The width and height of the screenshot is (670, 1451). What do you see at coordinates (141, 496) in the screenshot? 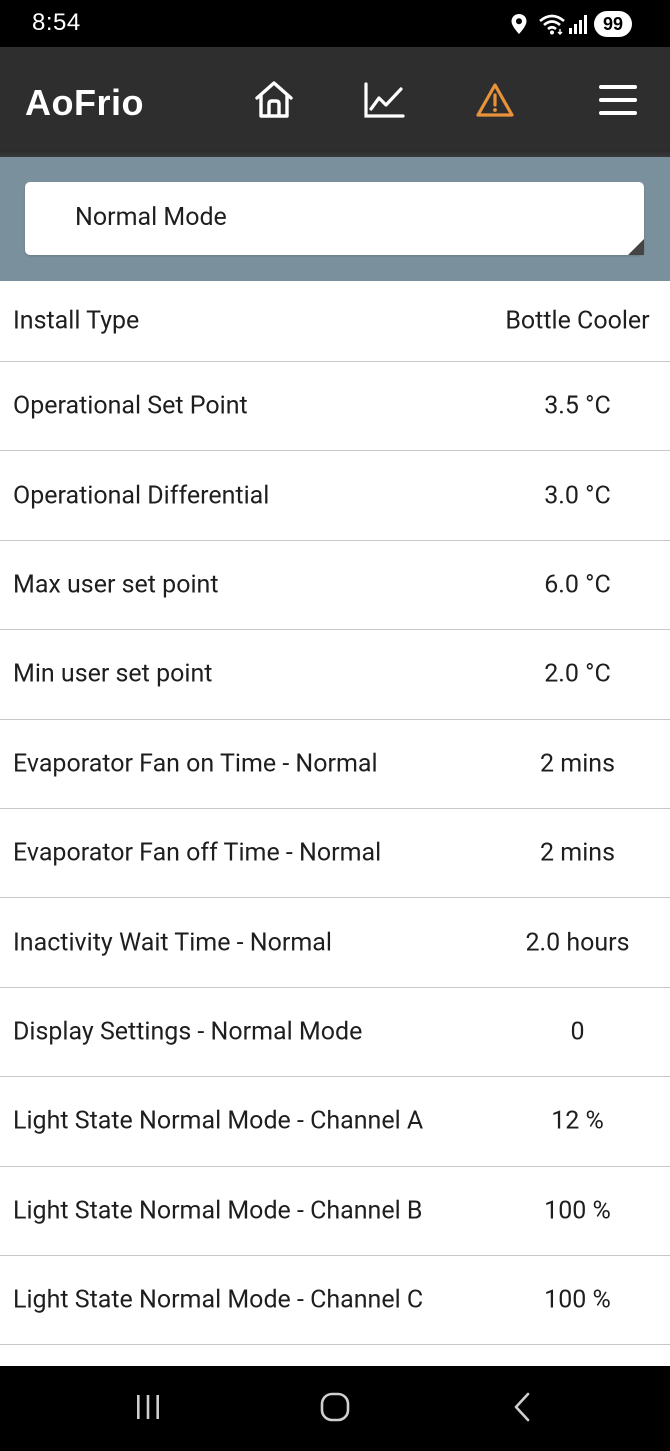
I see `setting-label: Operational Differential` at bounding box center [141, 496].